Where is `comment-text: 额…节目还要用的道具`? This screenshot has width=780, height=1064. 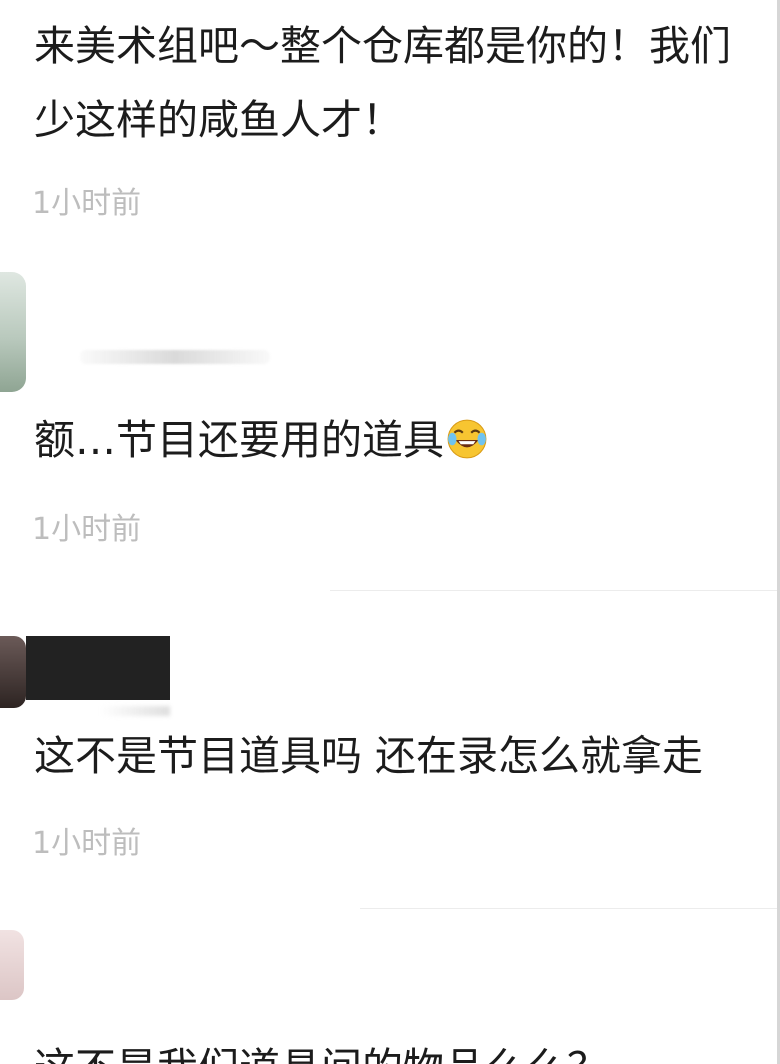 comment-text: 额…节目还要用的道具 is located at coordinates (261, 440).